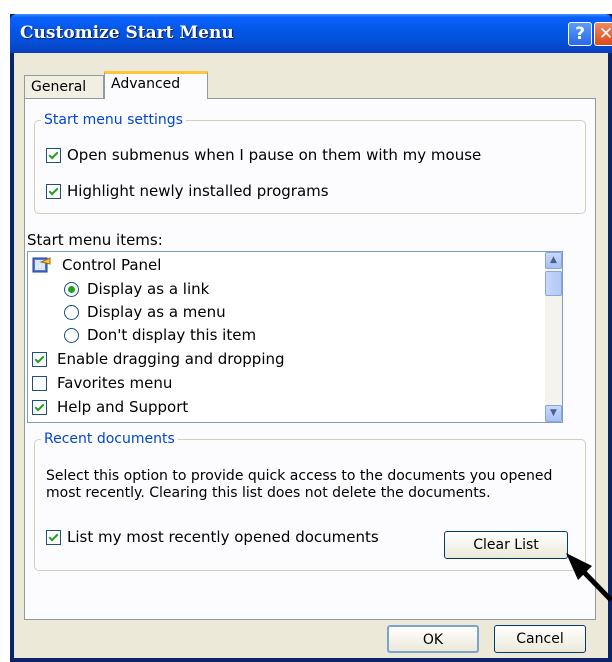 The width and height of the screenshot is (612, 662). I want to click on chevron-up-icon: ▲, so click(553, 260).